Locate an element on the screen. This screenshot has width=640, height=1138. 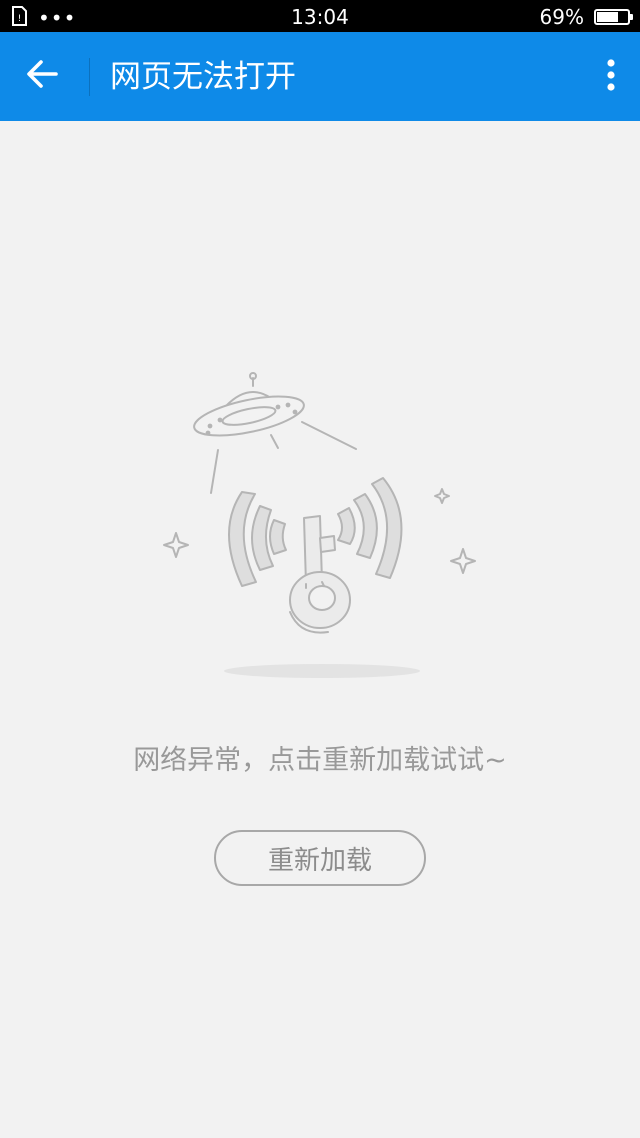
battery-icon is located at coordinates (613, 17).